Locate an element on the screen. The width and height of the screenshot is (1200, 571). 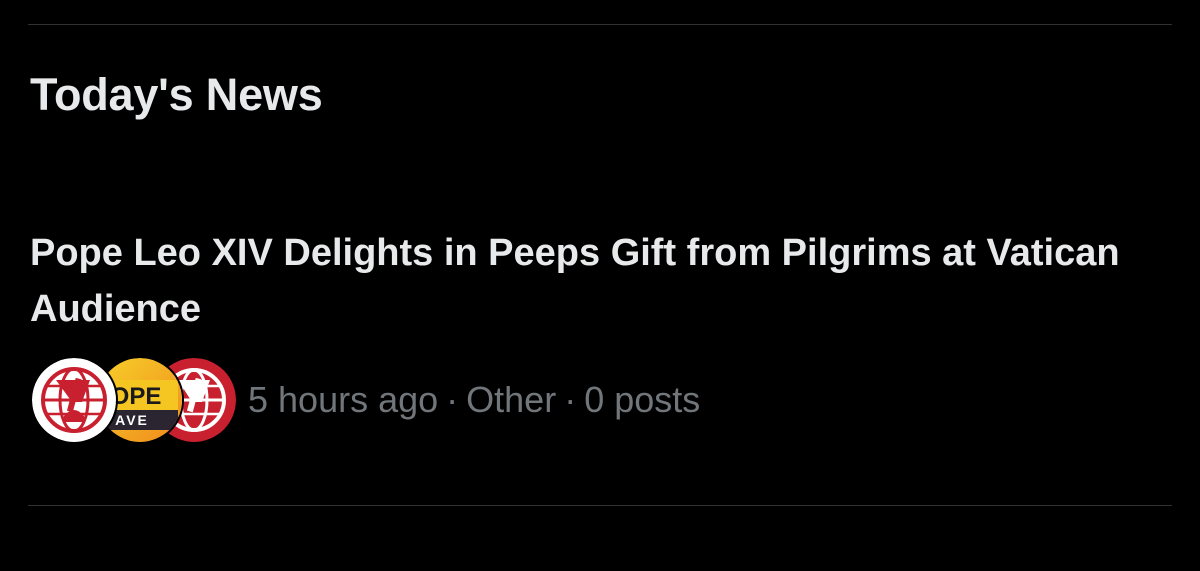
news-post-count: 0 posts is located at coordinates (642, 399).